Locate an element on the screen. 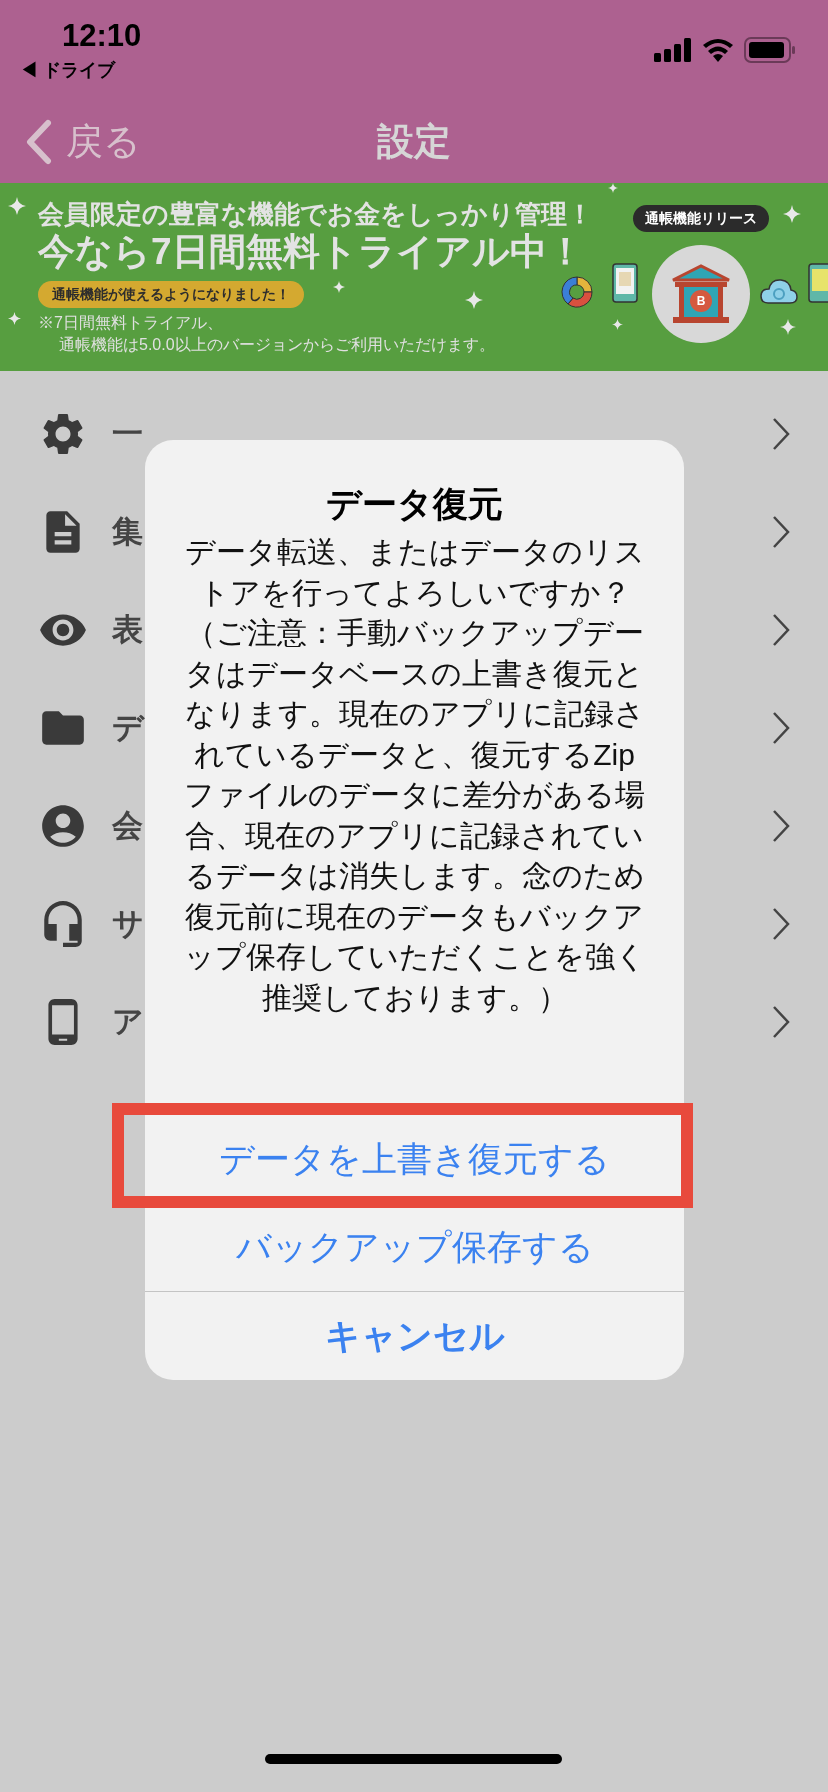  screen-title: 設定 is located at coordinates (414, 141).